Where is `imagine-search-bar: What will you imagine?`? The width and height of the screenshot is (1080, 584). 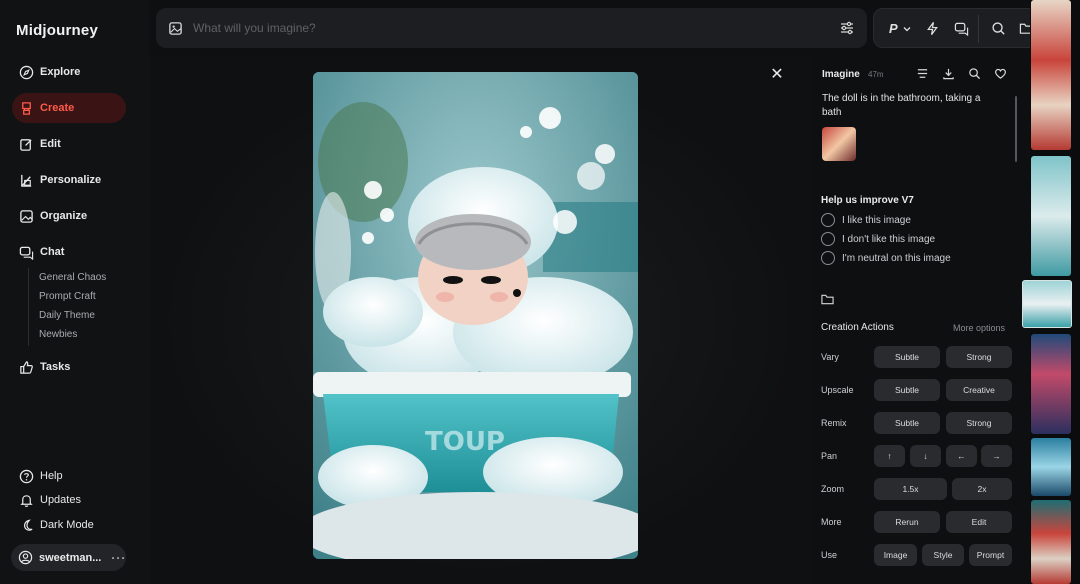 imagine-search-bar: What will you imagine? is located at coordinates (511, 28).